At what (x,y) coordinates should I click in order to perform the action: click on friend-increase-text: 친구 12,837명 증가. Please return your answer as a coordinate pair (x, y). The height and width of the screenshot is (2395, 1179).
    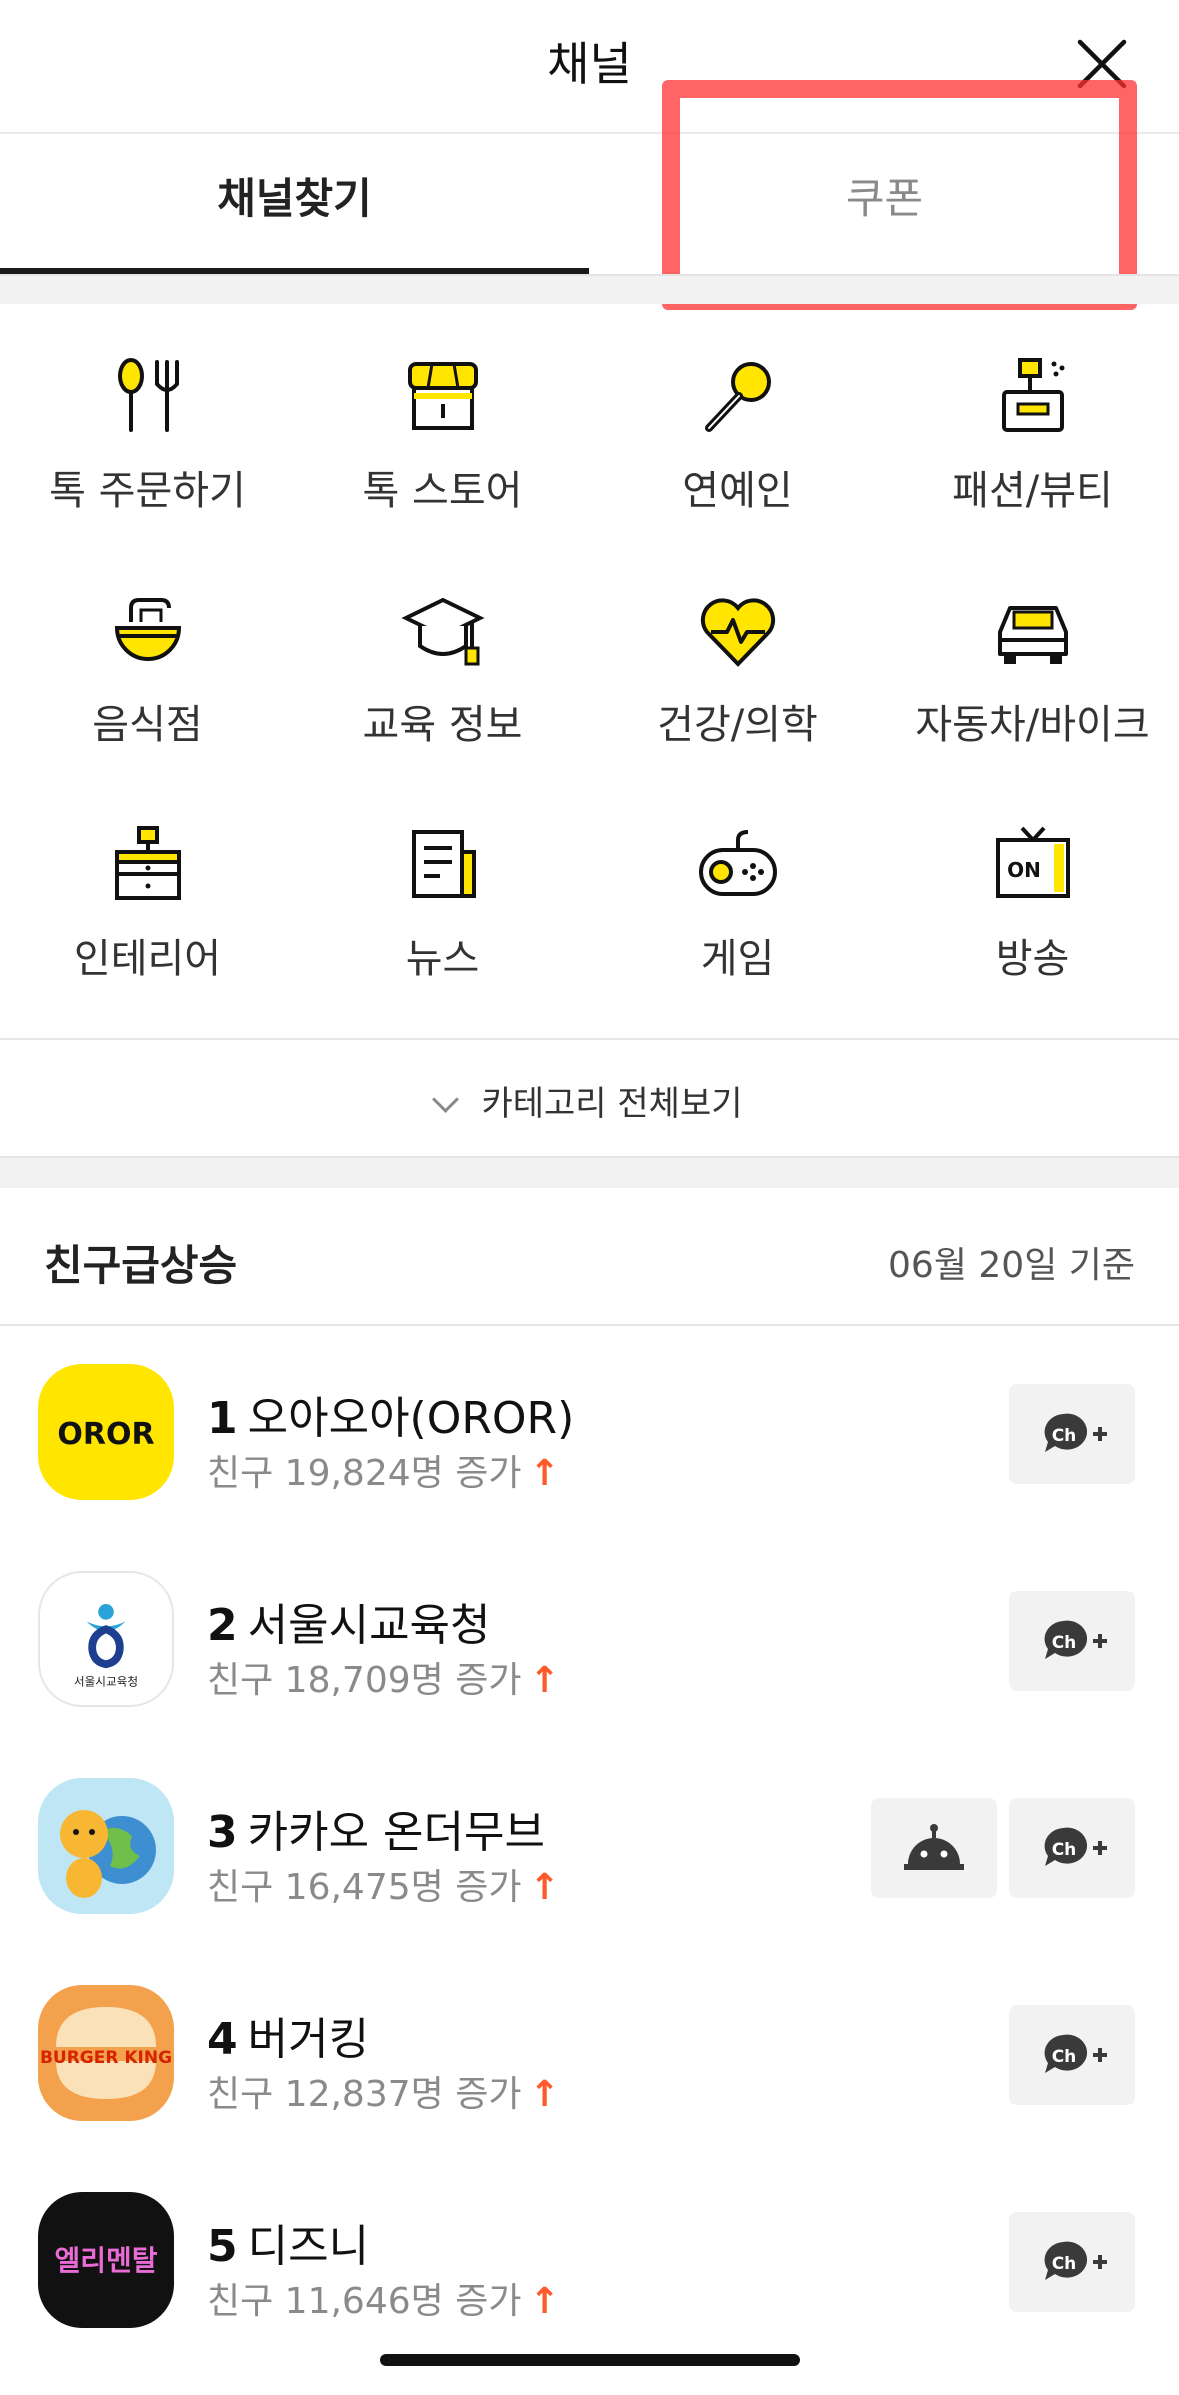
    Looking at the image, I should click on (364, 2094).